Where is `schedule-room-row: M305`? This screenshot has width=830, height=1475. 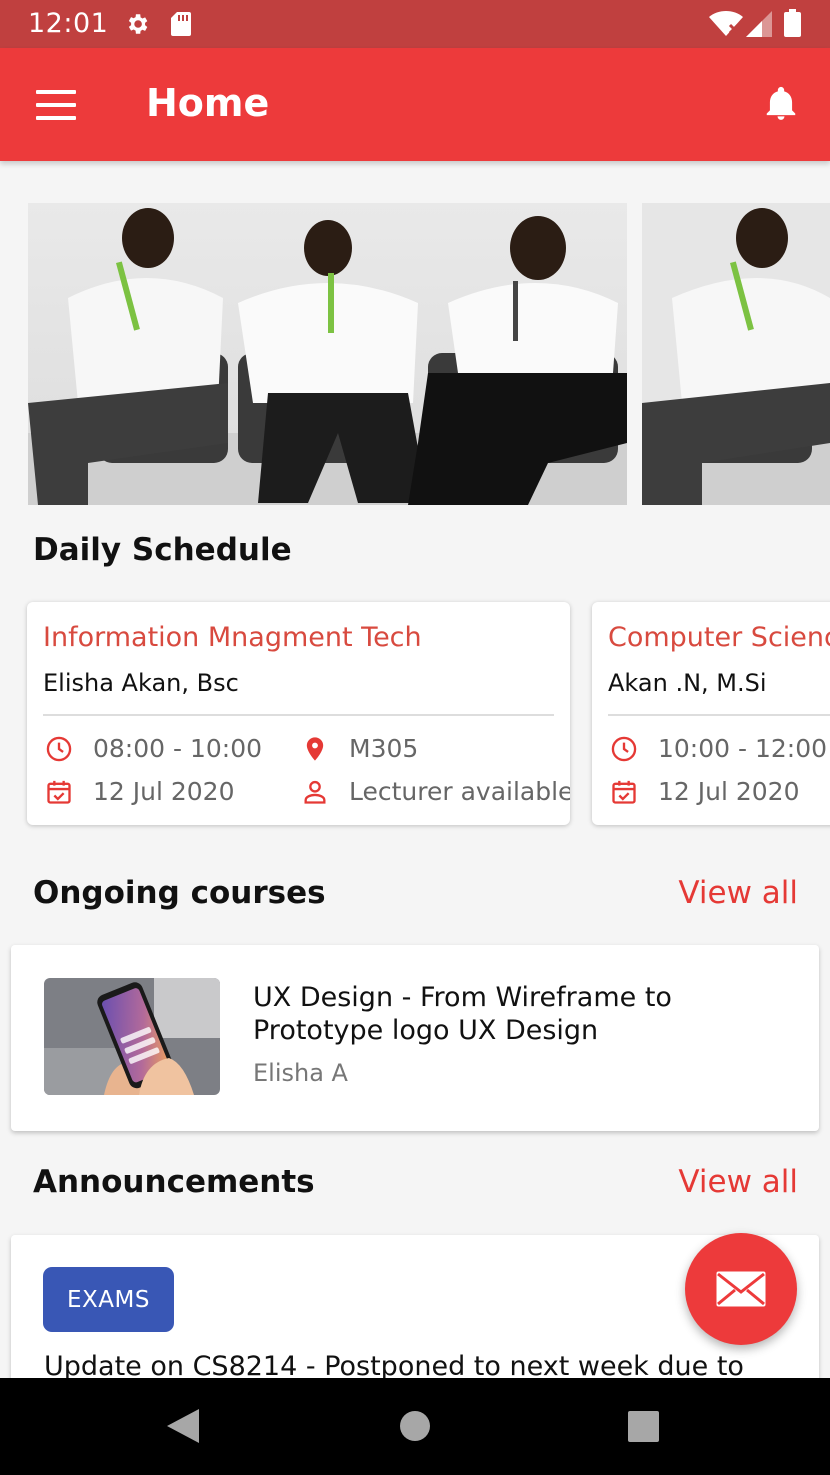 schedule-room-row: M305 is located at coordinates (359, 748).